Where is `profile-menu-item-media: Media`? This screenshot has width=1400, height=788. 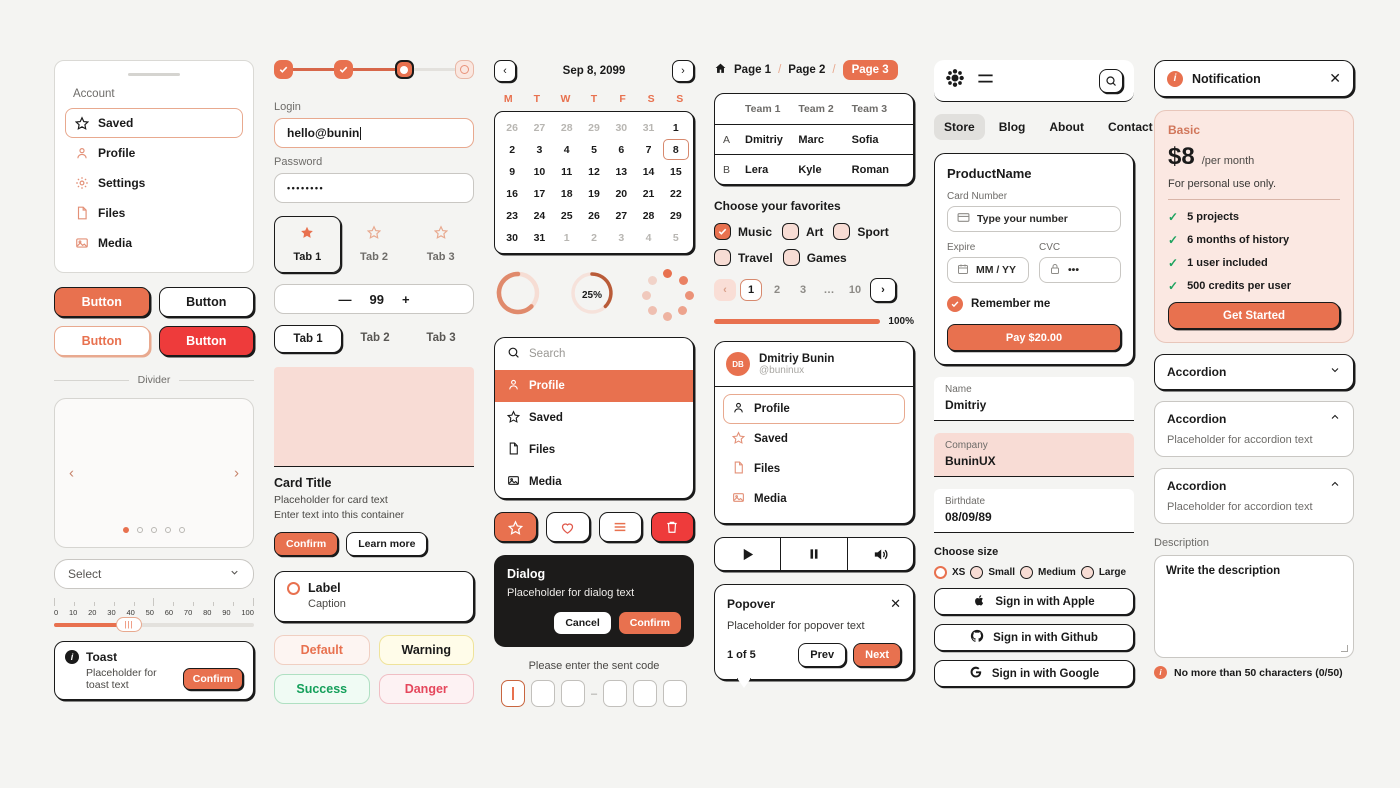
profile-menu-item-media: Media is located at coordinates (814, 499).